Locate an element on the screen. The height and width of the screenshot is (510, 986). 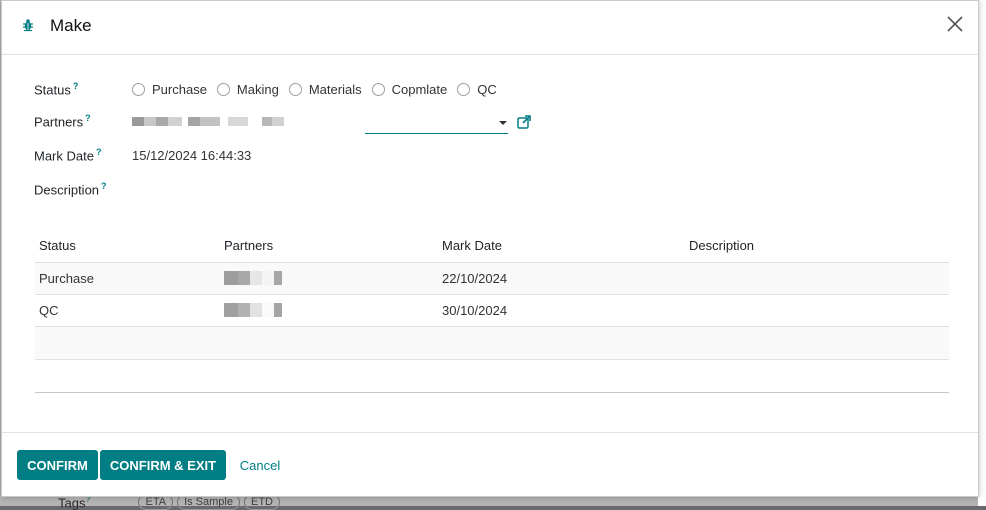
description-label: Description? is located at coordinates (70, 189).